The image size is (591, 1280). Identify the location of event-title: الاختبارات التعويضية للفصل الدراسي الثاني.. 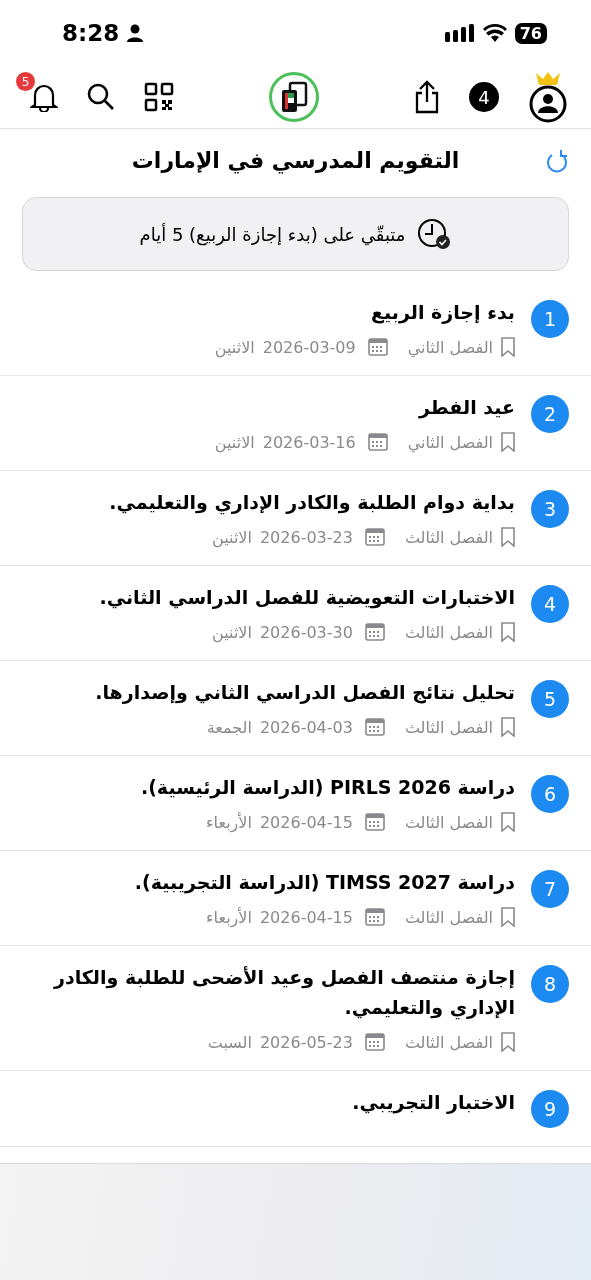
(269, 597).